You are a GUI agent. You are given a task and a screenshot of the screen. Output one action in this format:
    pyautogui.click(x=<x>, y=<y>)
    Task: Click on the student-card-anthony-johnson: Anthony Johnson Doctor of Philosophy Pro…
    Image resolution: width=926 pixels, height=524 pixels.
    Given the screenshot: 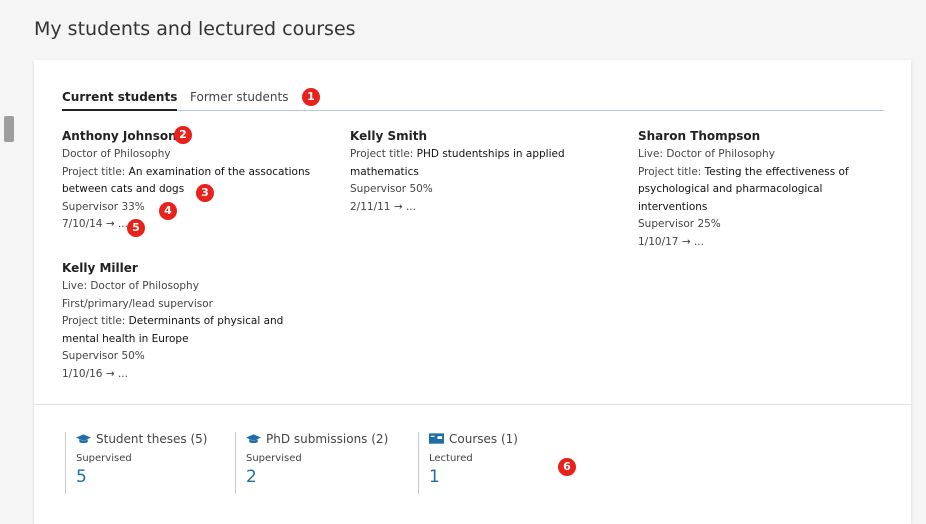 What is the action you would take?
    pyautogui.click(x=192, y=181)
    